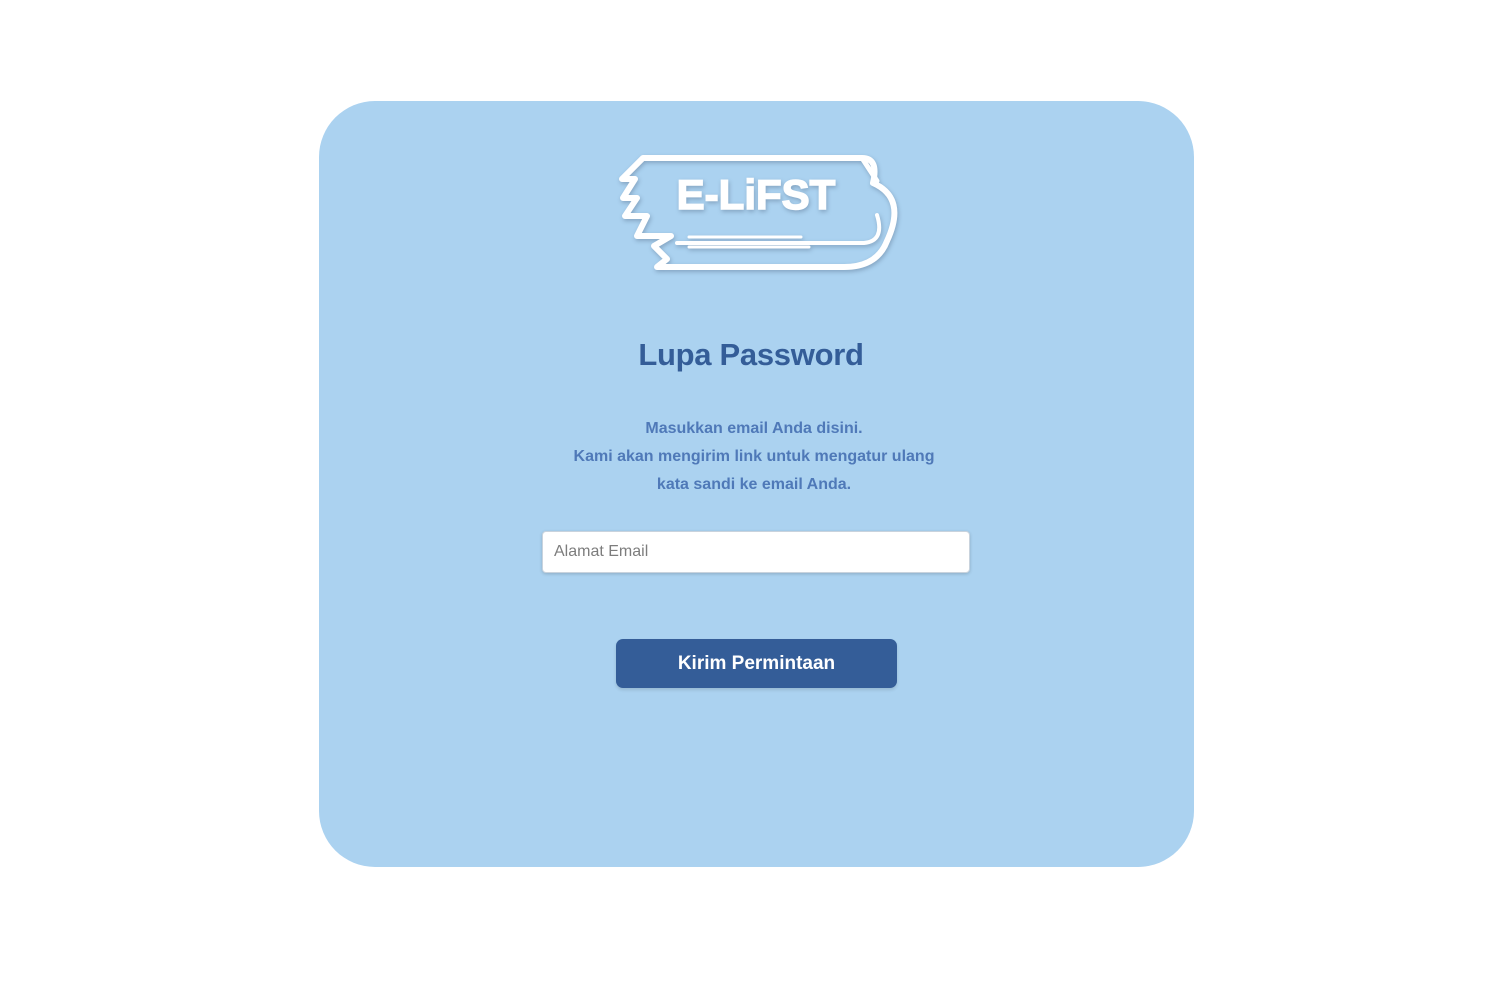  What do you see at coordinates (754, 428) in the screenshot?
I see `instruction-line: Masukkan email Anda disini.` at bounding box center [754, 428].